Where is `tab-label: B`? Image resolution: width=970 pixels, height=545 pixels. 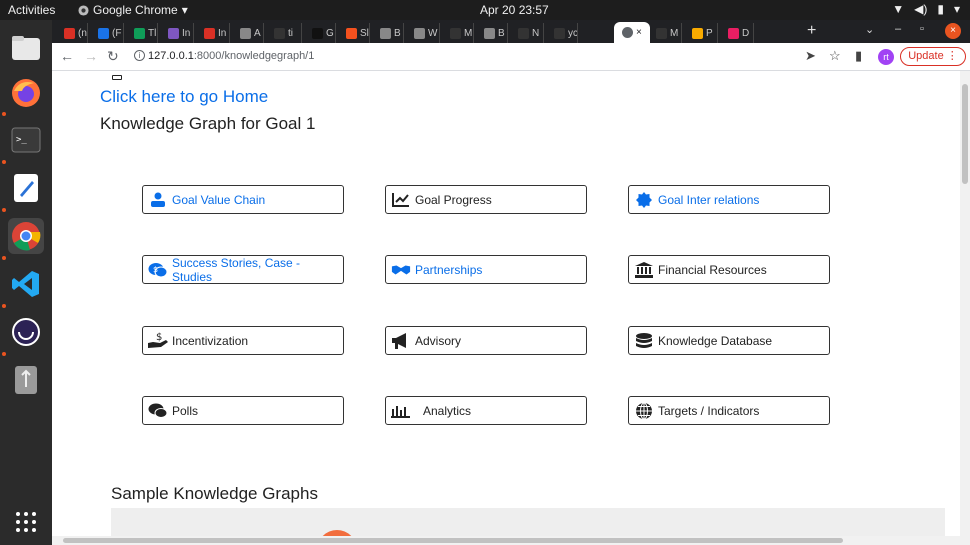
tab-label: B is located at coordinates (397, 33).